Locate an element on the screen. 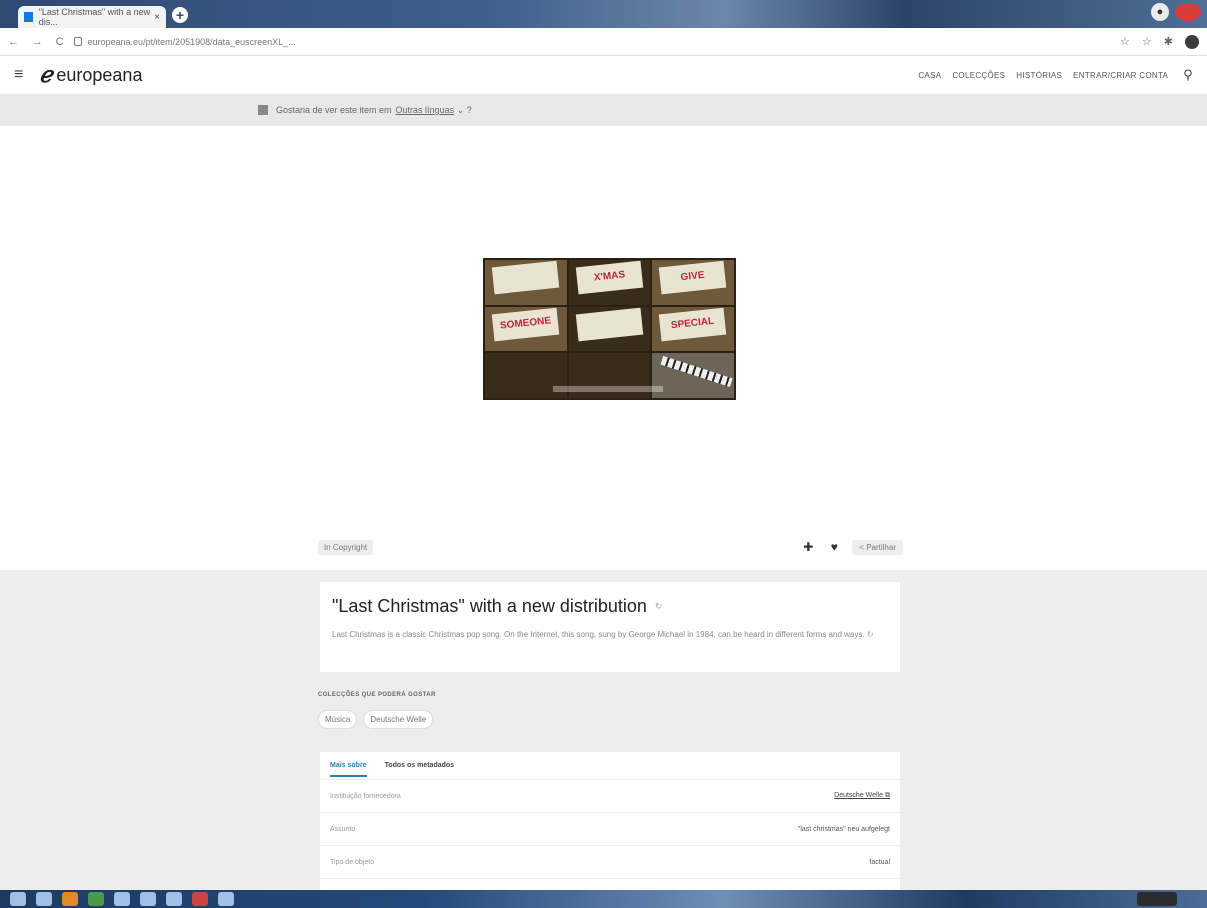  chrome-icon is located at coordinates (70, 899).